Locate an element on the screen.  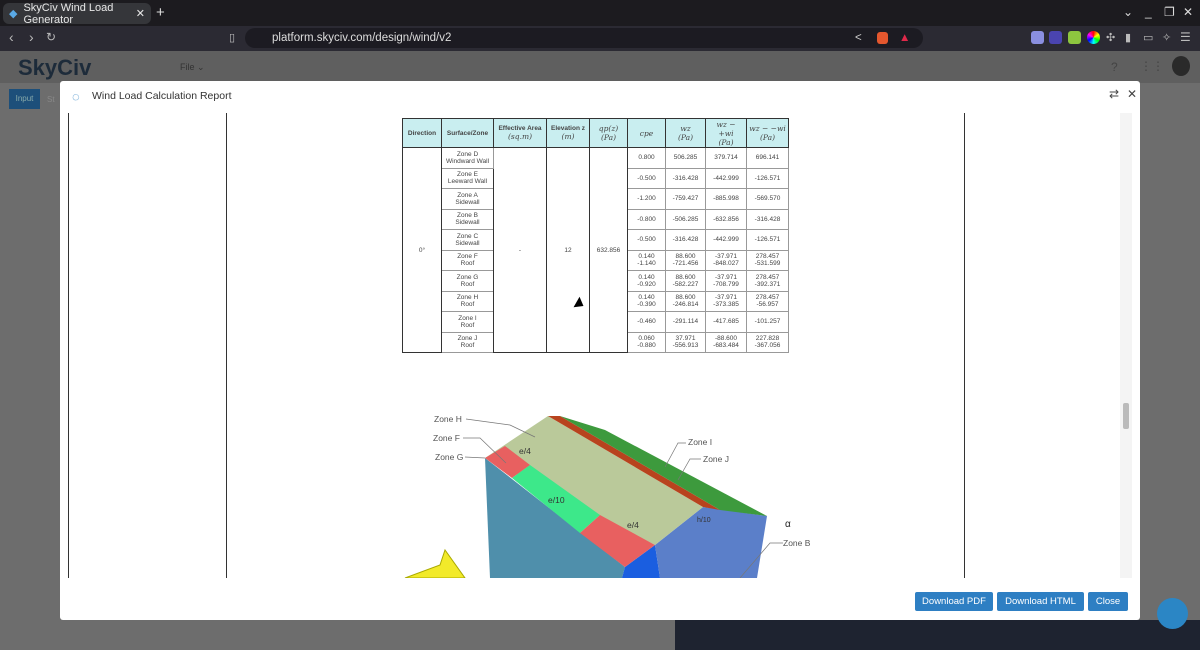
url-bar: platform.skyciv.com/design/wind/v2 < ▲ is located at coordinates (584, 38).